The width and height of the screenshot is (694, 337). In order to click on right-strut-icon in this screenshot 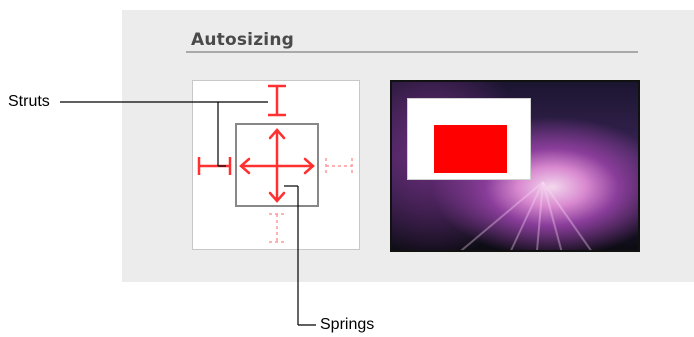, I will do `click(339, 166)`.